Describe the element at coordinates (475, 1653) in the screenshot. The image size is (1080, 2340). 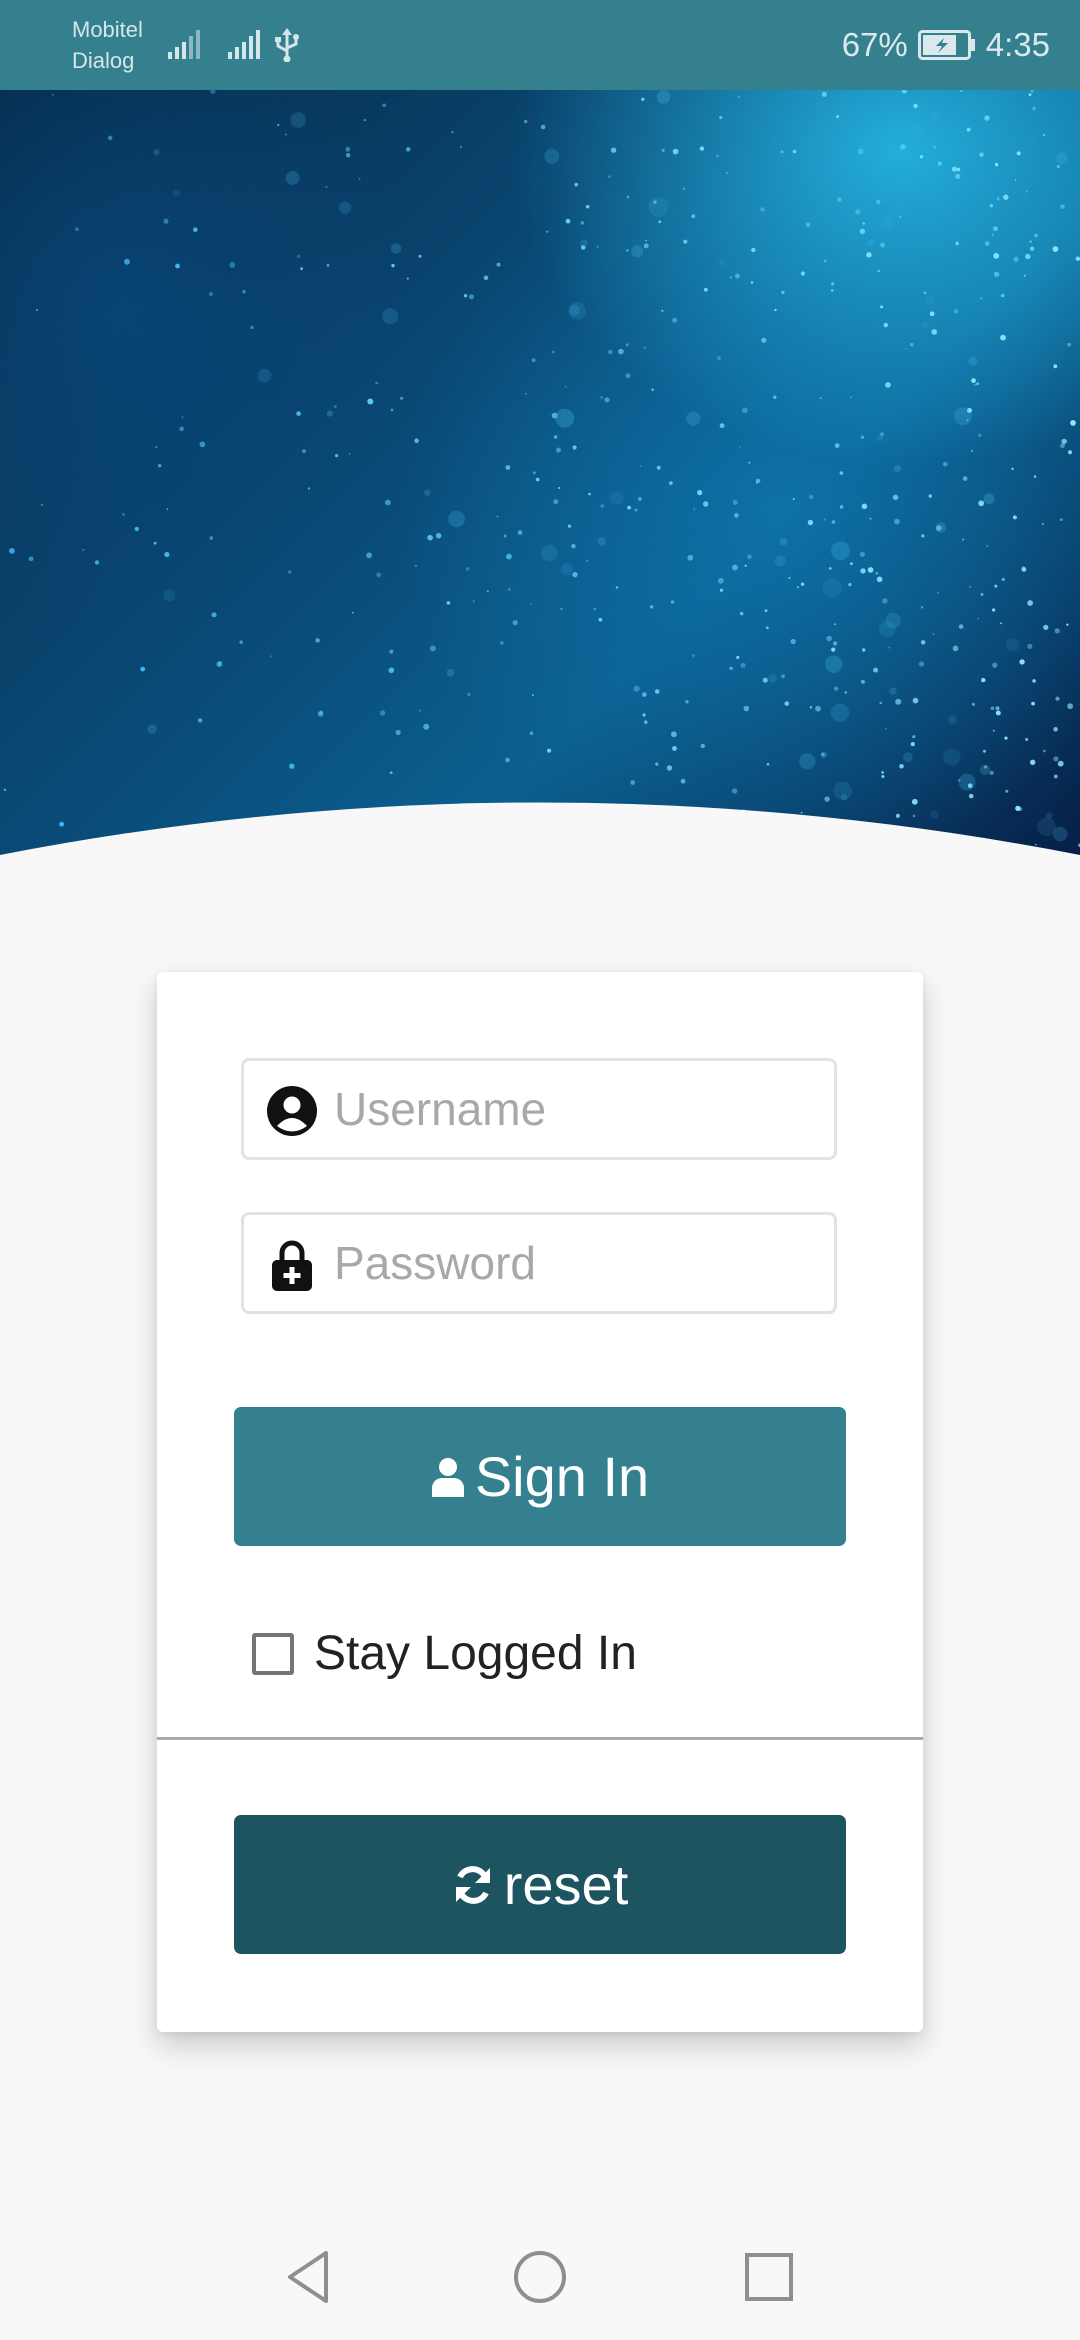
I see `stay-logged-in-label: Stay Logged In` at that location.